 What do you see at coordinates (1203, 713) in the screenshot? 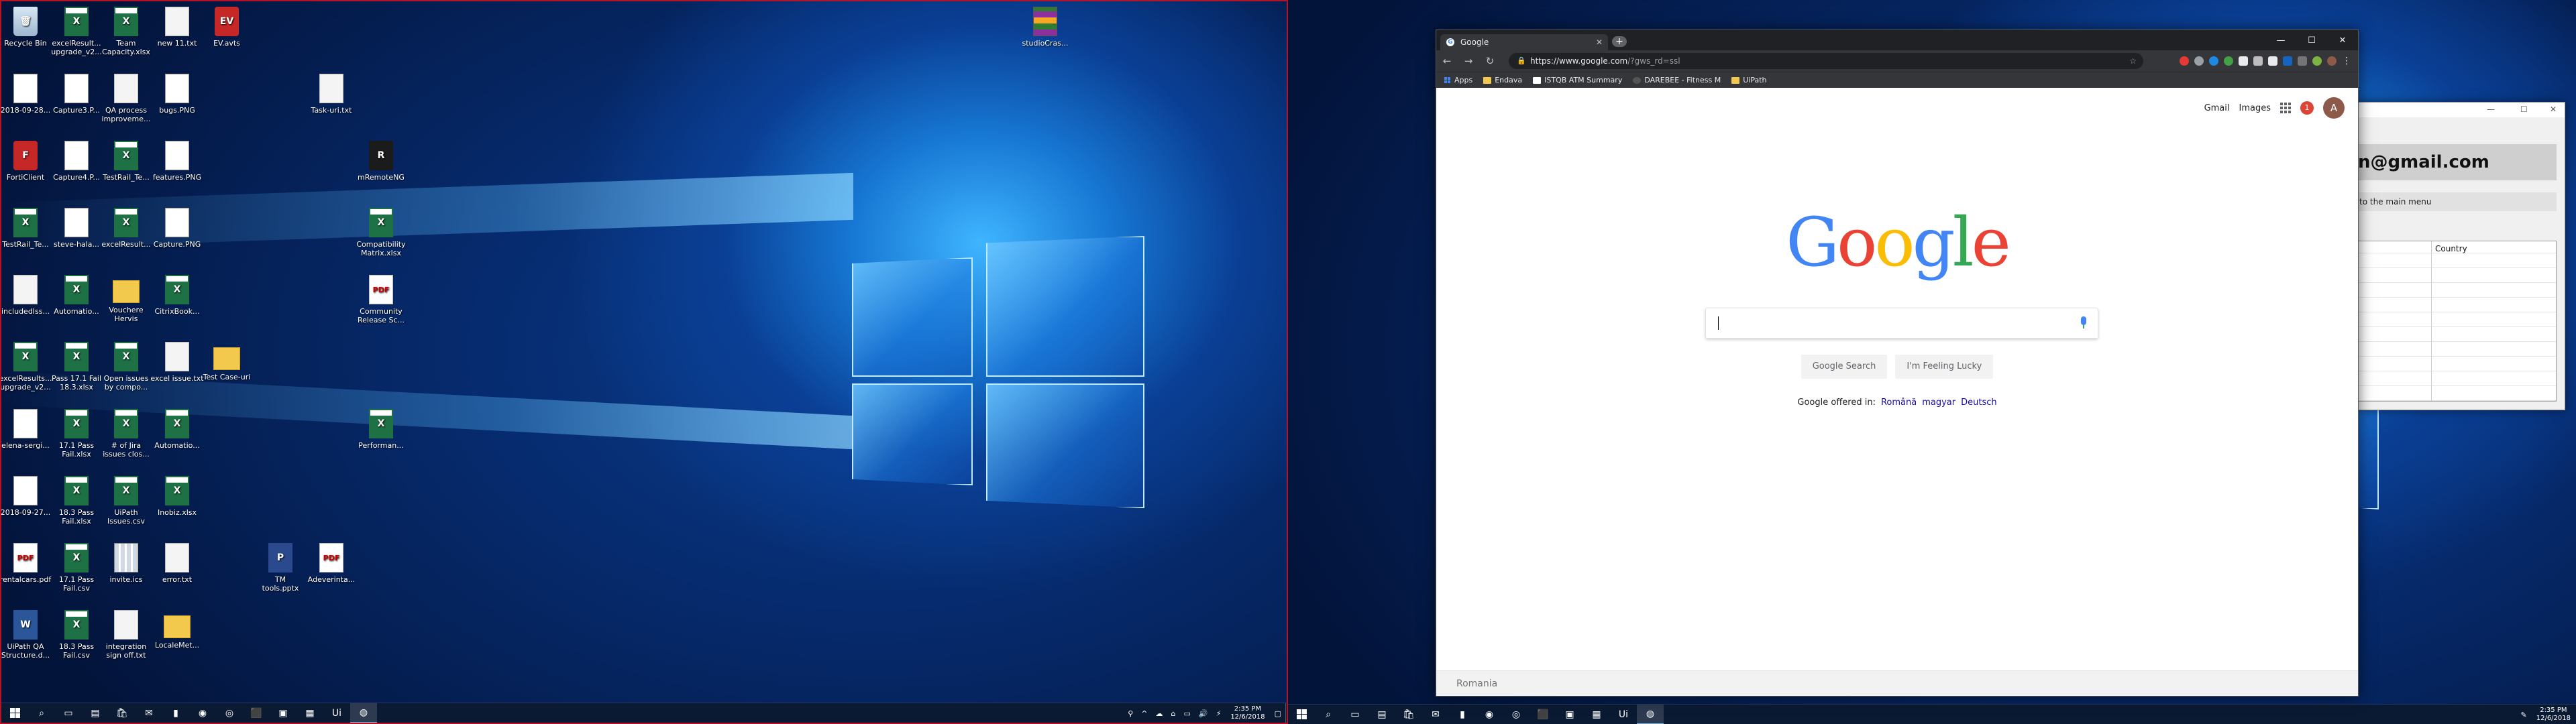
I see `tray-icon: 🔊` at bounding box center [1203, 713].